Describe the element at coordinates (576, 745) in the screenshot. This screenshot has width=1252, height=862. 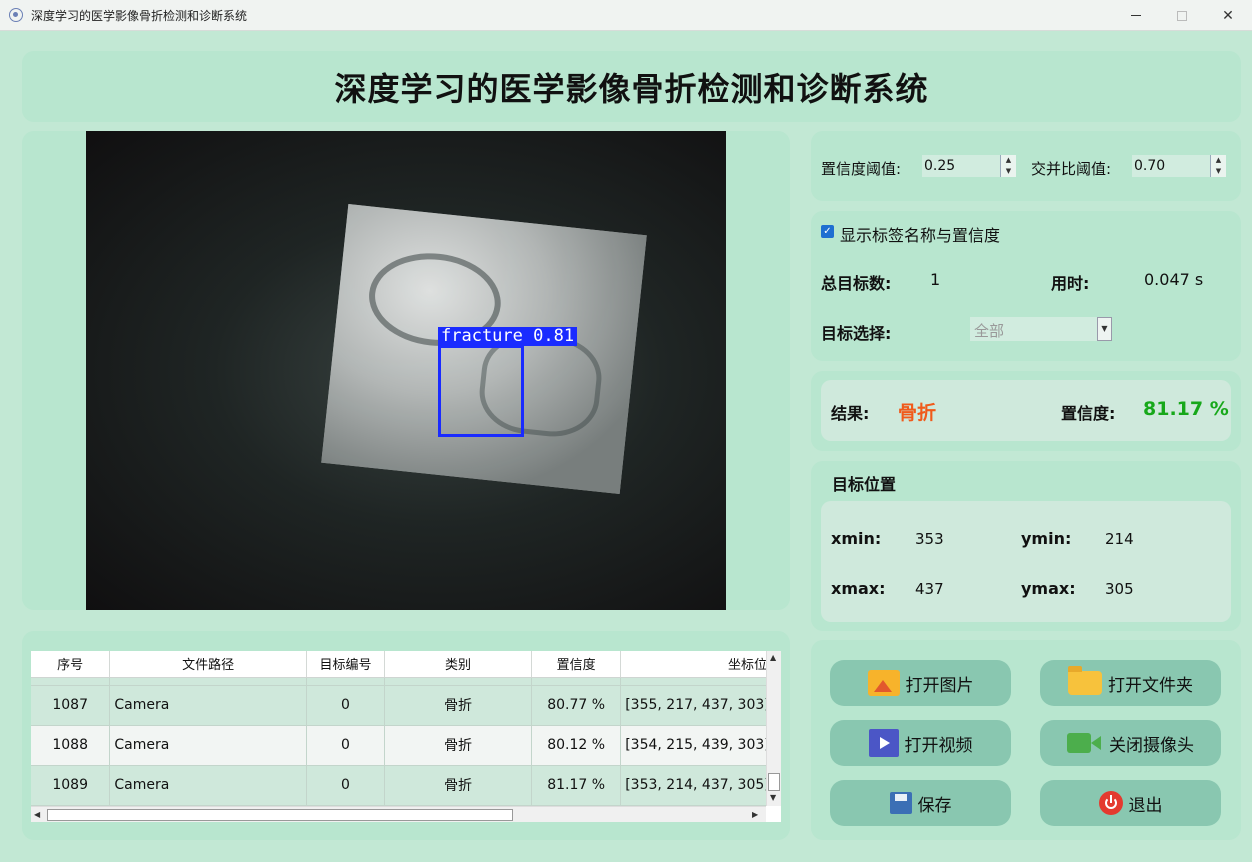
I see `table-cell: 80.12 %` at that location.